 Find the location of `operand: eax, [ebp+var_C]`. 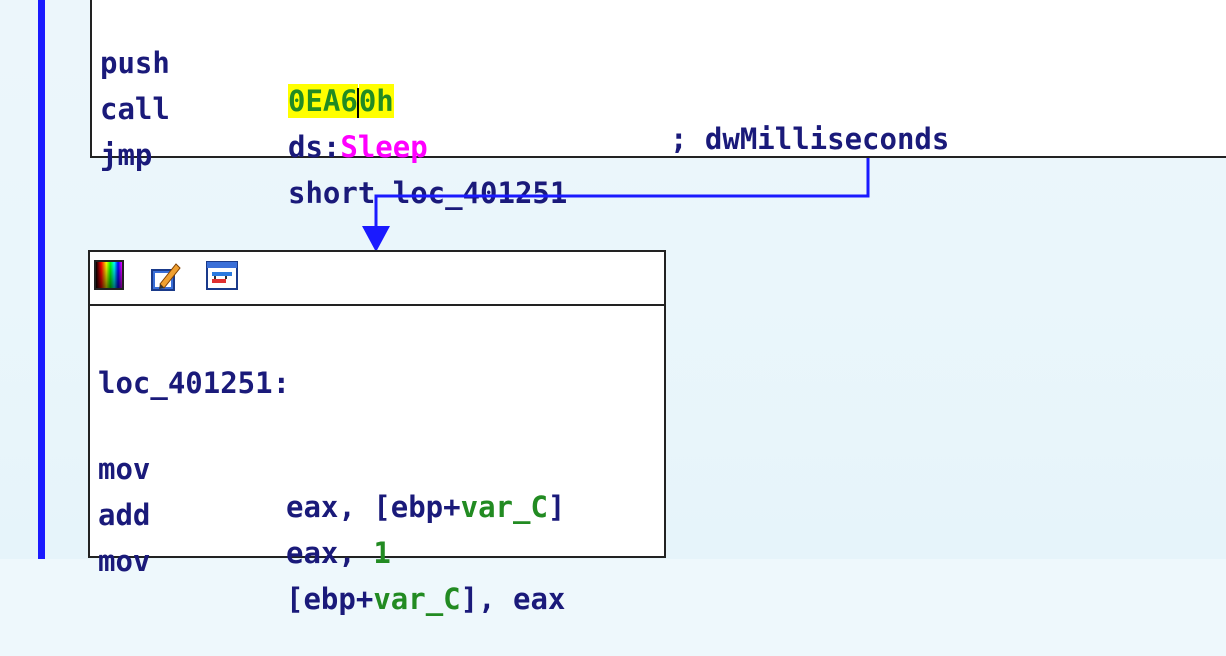

operand: eax, [ebp+var_C] is located at coordinates (425, 507).